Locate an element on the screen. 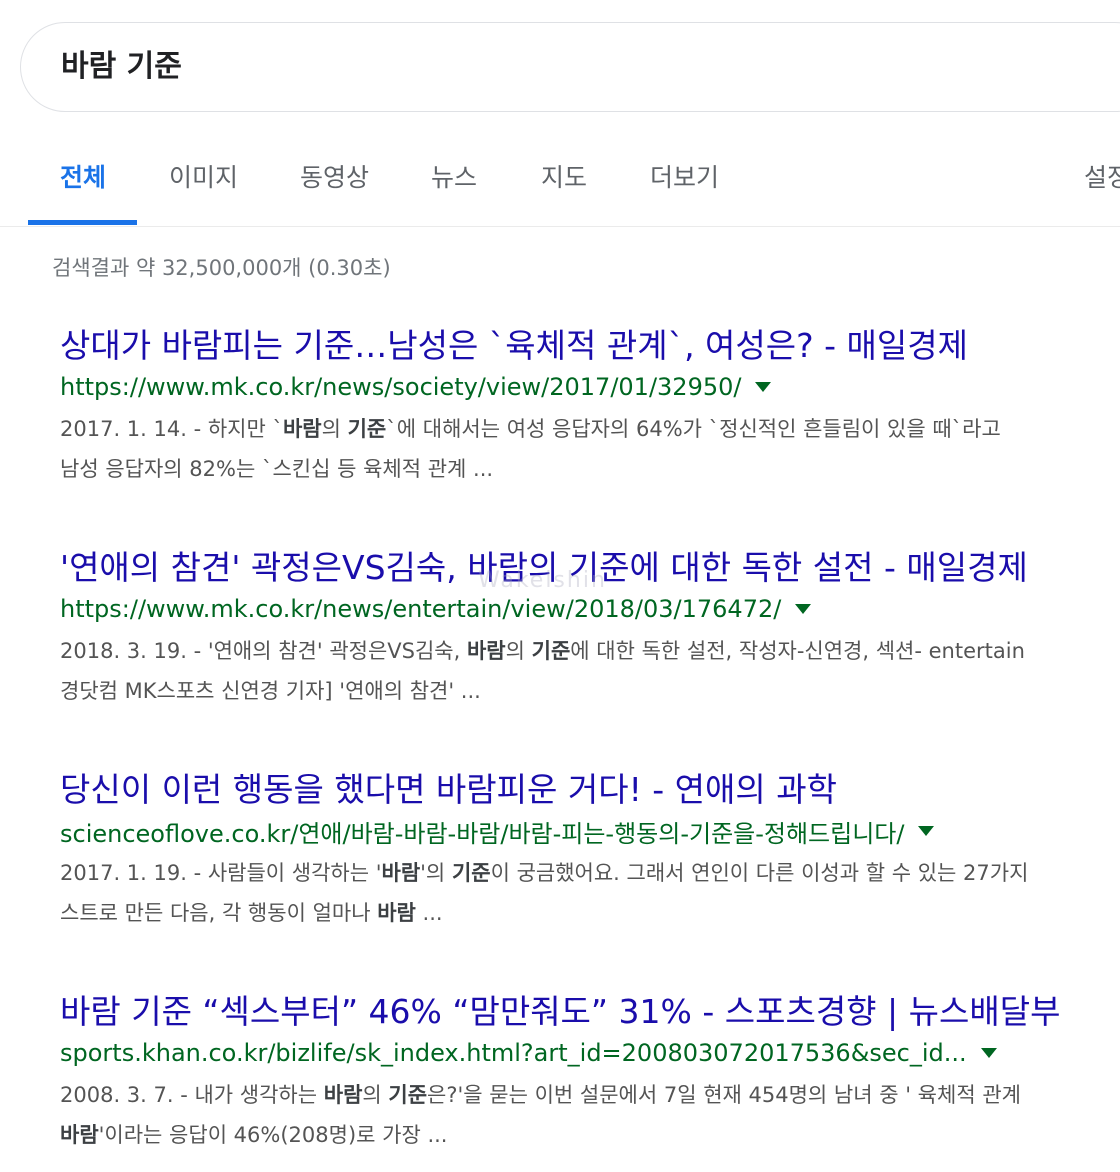  tab-settings: 설정 is located at coordinates (1102, 180).